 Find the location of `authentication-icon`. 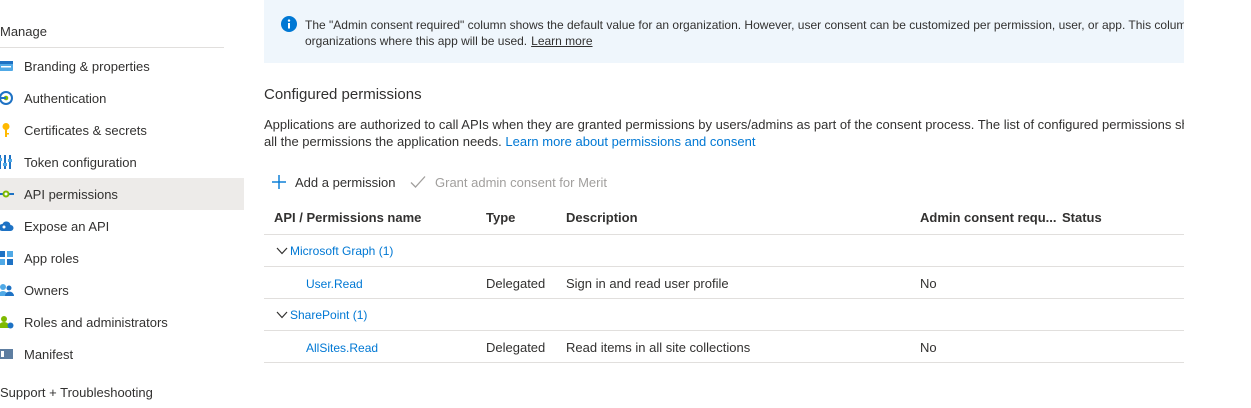

authentication-icon is located at coordinates (6, 98).